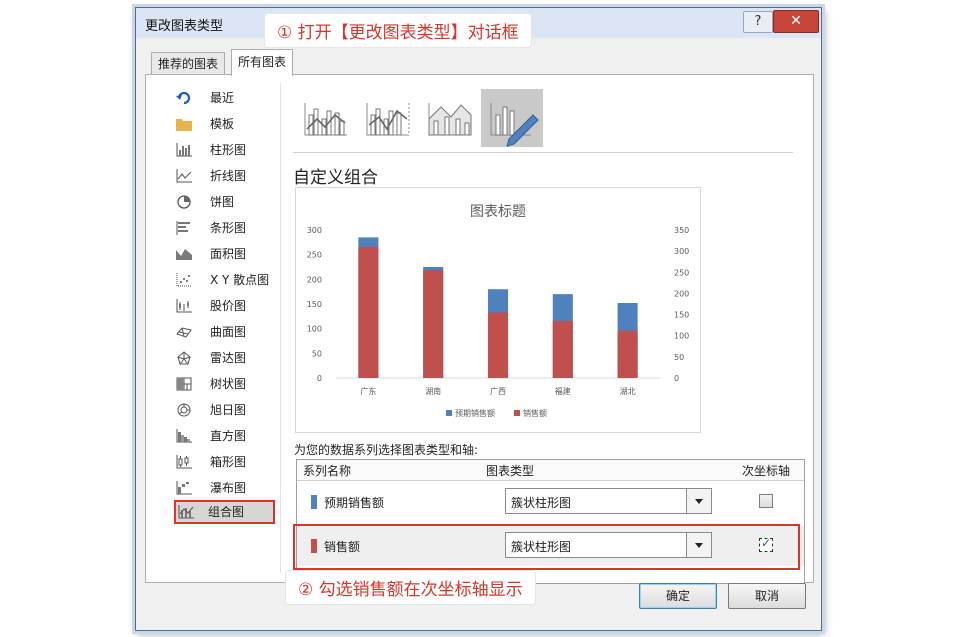 The image size is (957, 637). Describe the element at coordinates (766, 471) in the screenshot. I see `header-secondary-axis: 次坐标轴` at that location.